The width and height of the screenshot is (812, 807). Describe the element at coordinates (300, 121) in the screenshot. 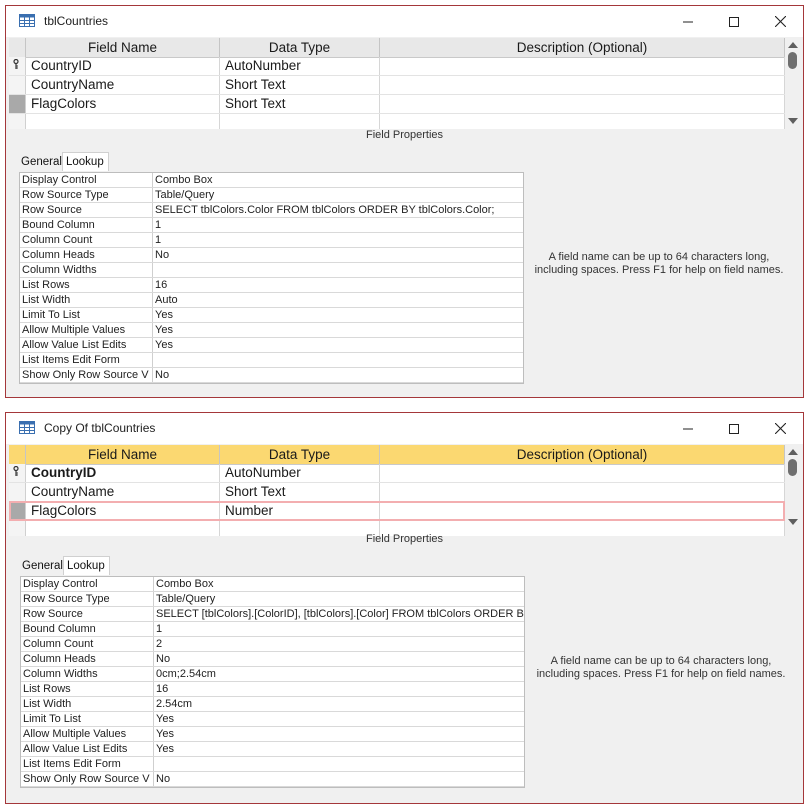

I see `data-type-cell` at that location.